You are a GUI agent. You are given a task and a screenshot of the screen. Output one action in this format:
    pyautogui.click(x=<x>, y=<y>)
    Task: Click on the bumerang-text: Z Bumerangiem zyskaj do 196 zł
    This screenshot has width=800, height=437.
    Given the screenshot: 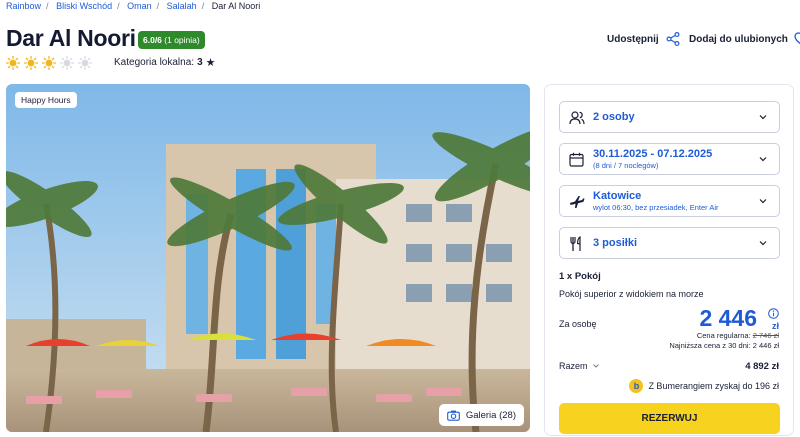 What is the action you would take?
    pyautogui.click(x=713, y=386)
    